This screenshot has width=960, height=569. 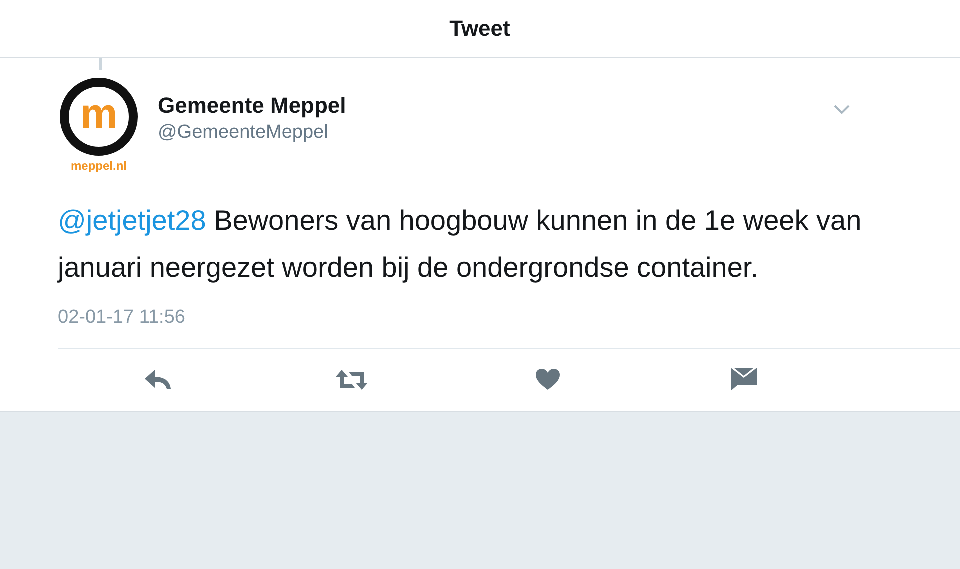 I want to click on header-title: Tweet, so click(x=480, y=29).